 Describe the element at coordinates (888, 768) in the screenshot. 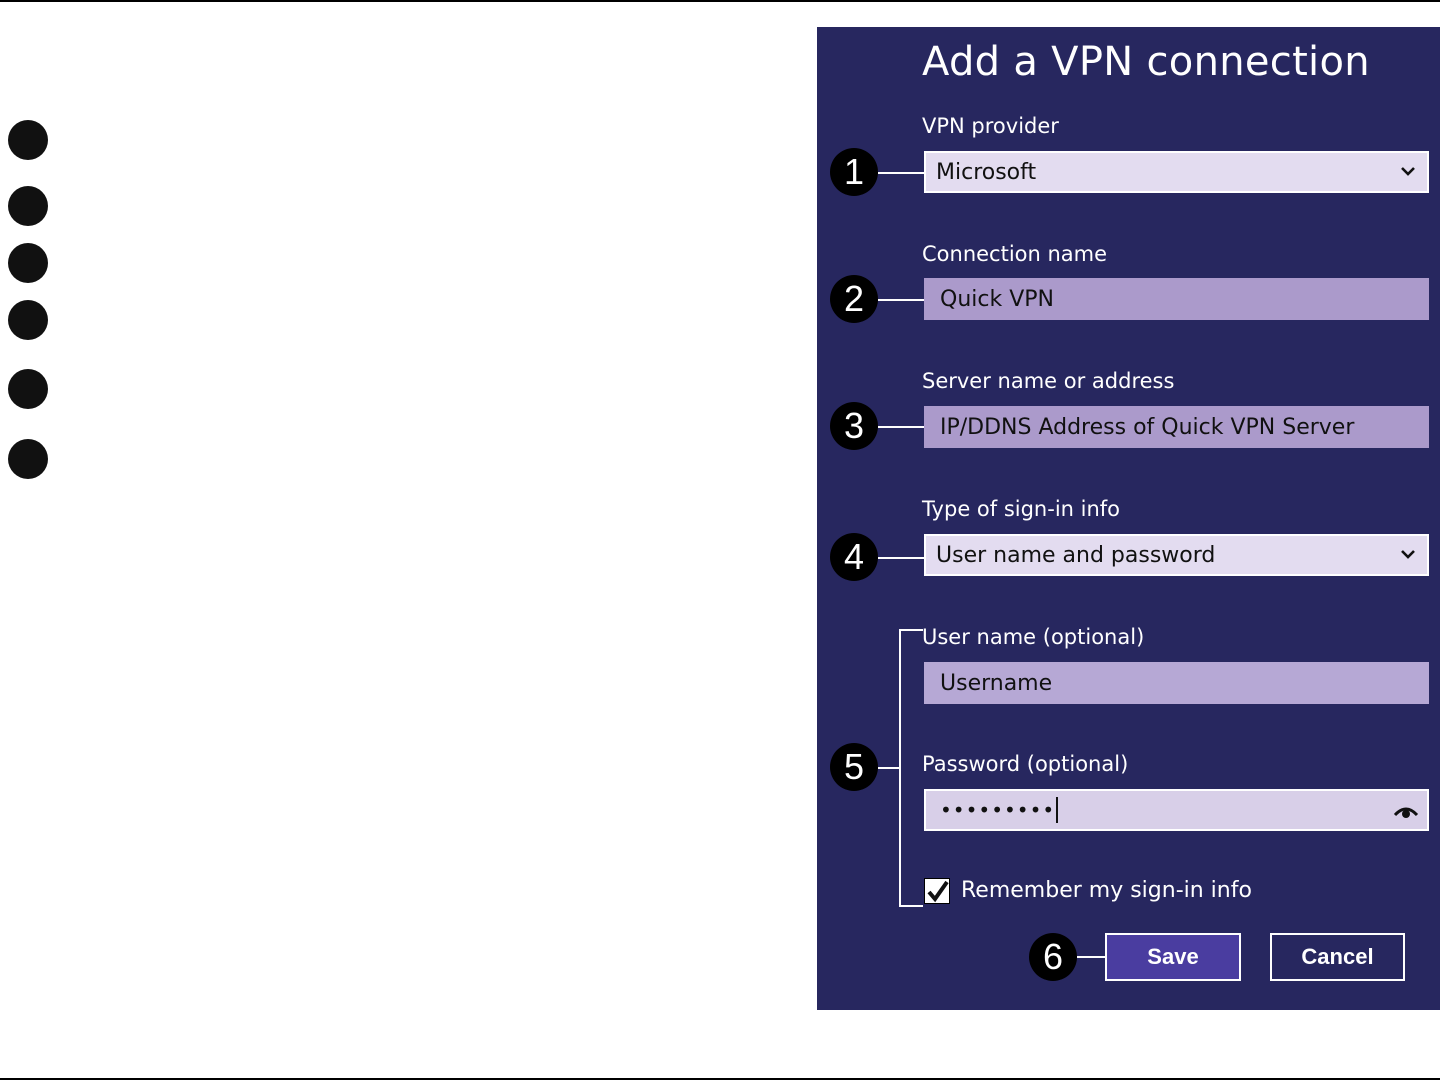

I see `callout-5-line` at that location.